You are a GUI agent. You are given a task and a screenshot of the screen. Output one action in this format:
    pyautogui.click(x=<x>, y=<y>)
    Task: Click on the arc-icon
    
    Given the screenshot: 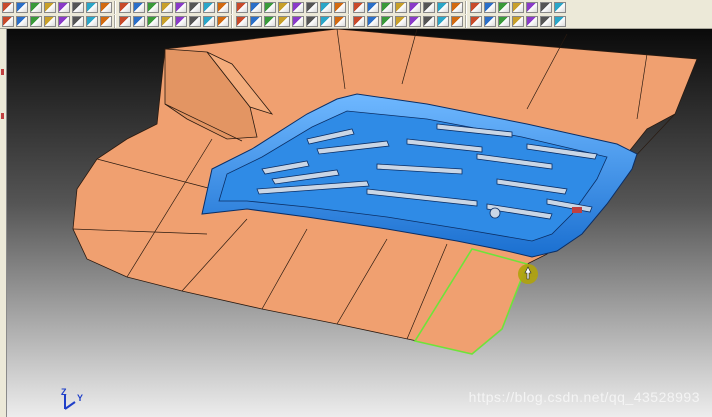 What is the action you would take?
    pyautogui.click(x=50, y=7)
    